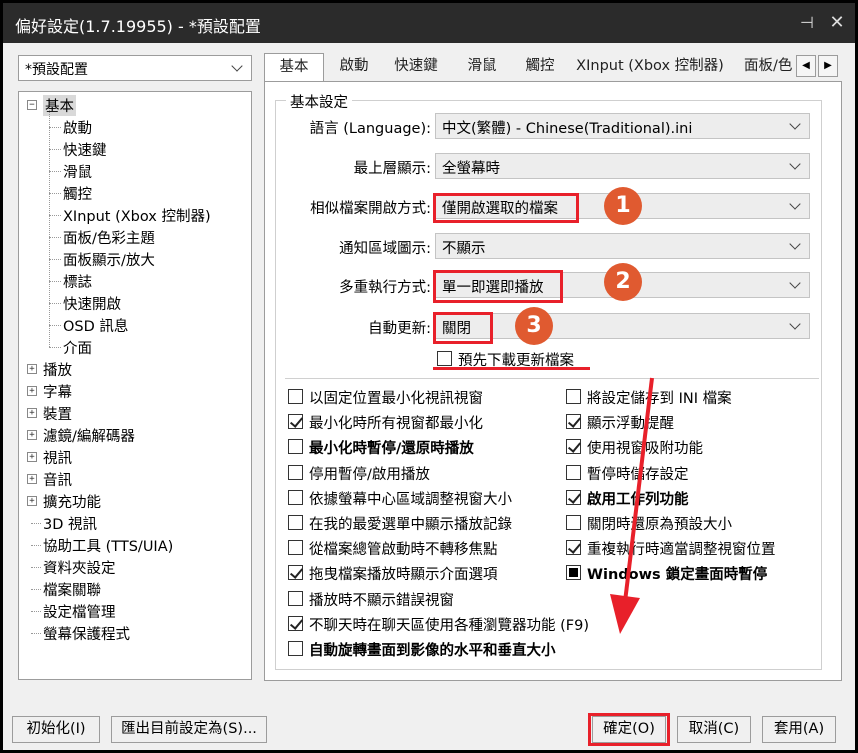 The image size is (858, 753). What do you see at coordinates (763, 67) in the screenshot?
I see `tab-item: 面板/色` at bounding box center [763, 67].